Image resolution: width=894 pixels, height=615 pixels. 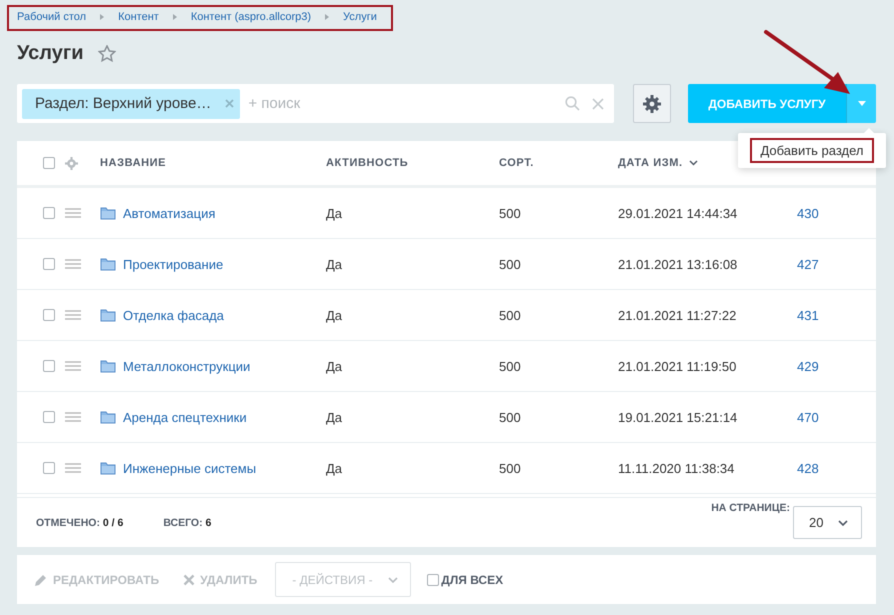 I want to click on close-icon, so click(x=189, y=580).